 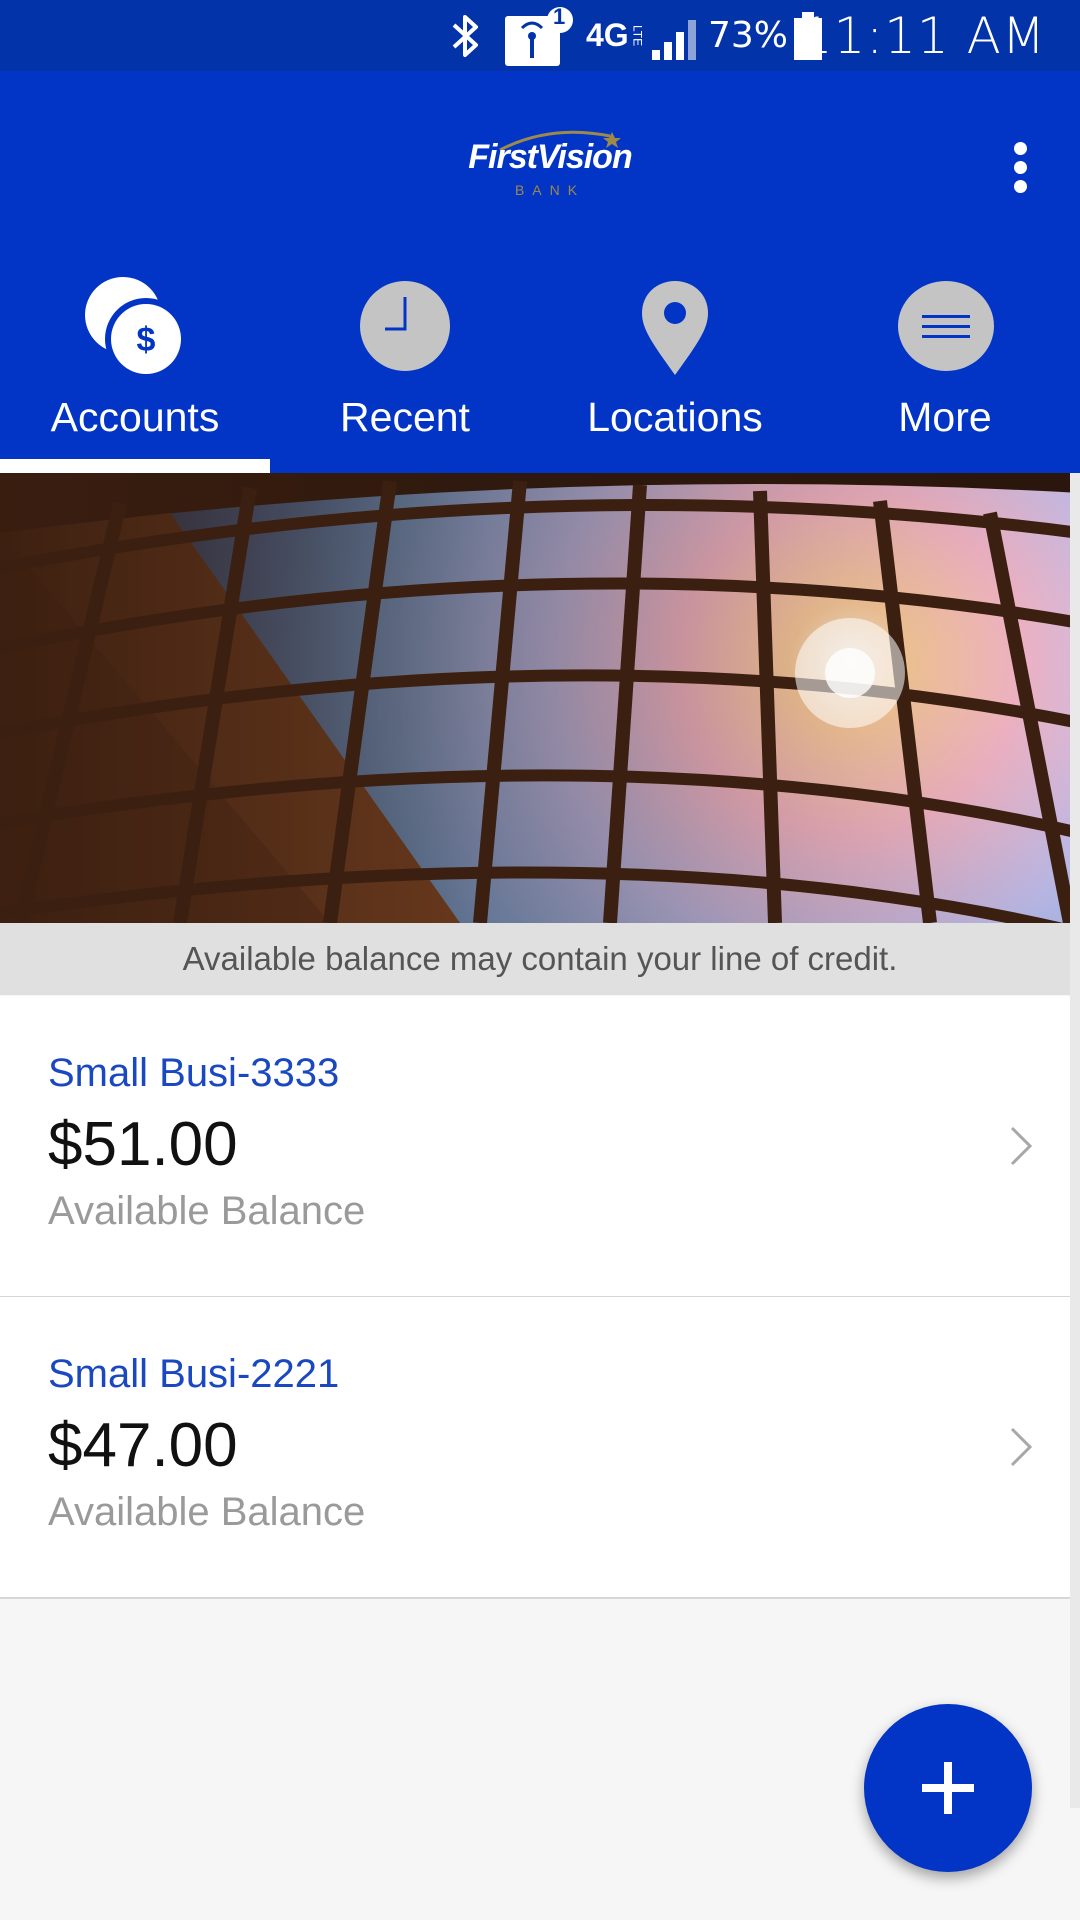 I want to click on tab-more: More, so click(x=945, y=369).